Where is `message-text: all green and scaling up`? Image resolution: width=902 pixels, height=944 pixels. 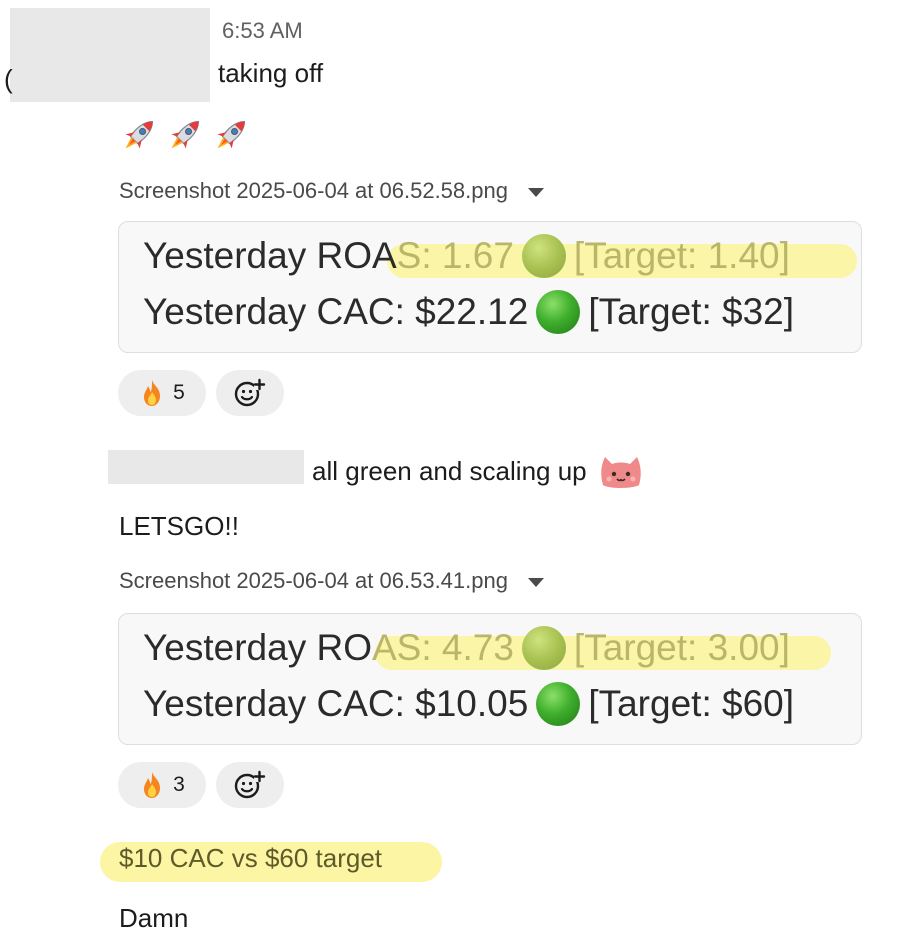
message-text: all green and scaling up is located at coordinates (478, 471).